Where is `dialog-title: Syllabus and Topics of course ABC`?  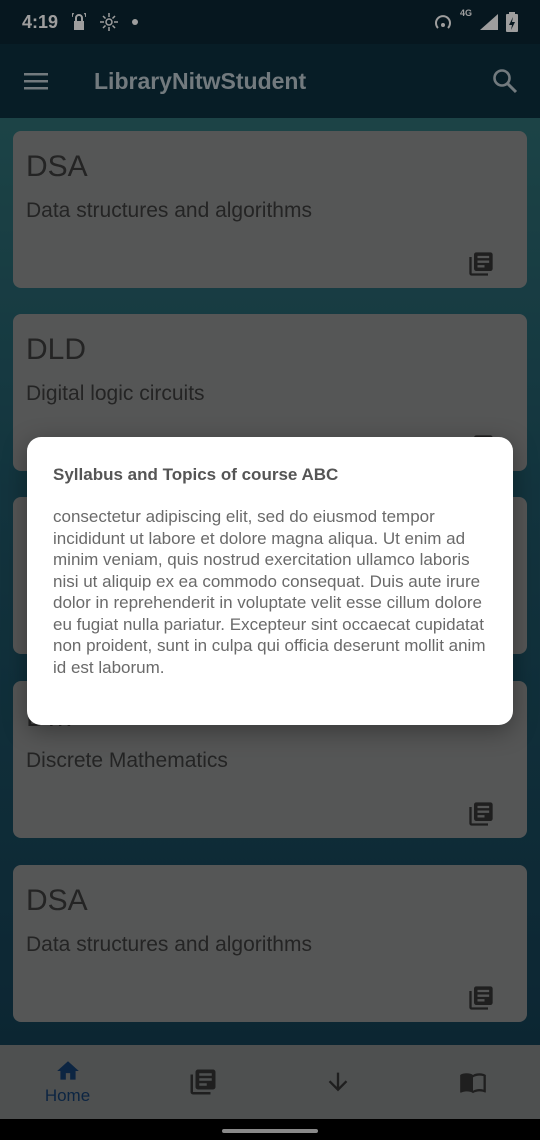 dialog-title: Syllabus and Topics of course ABC is located at coordinates (196, 474).